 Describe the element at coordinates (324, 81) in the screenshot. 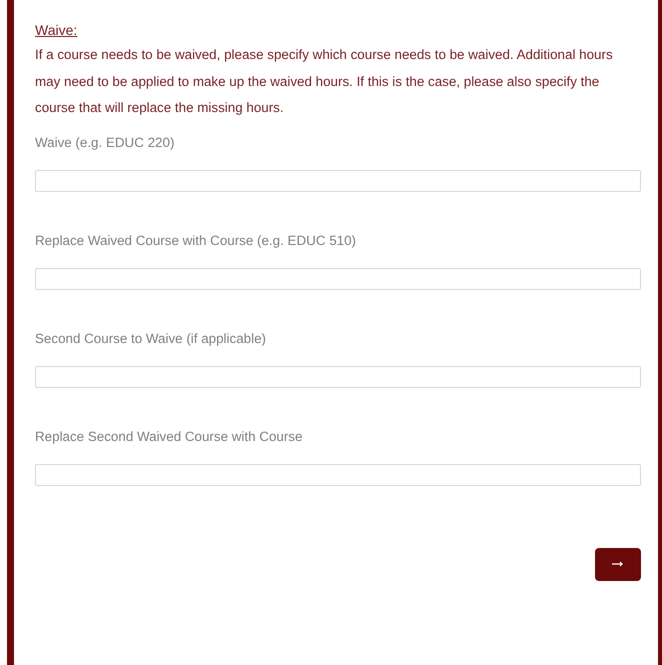

I see `section-description: If a course needs to be waived, please specify which course needs to be waived. Additional hours may need to be applied to make up the waived hours. If this is the case, please also specify the course that will replace the missing hours.` at that location.